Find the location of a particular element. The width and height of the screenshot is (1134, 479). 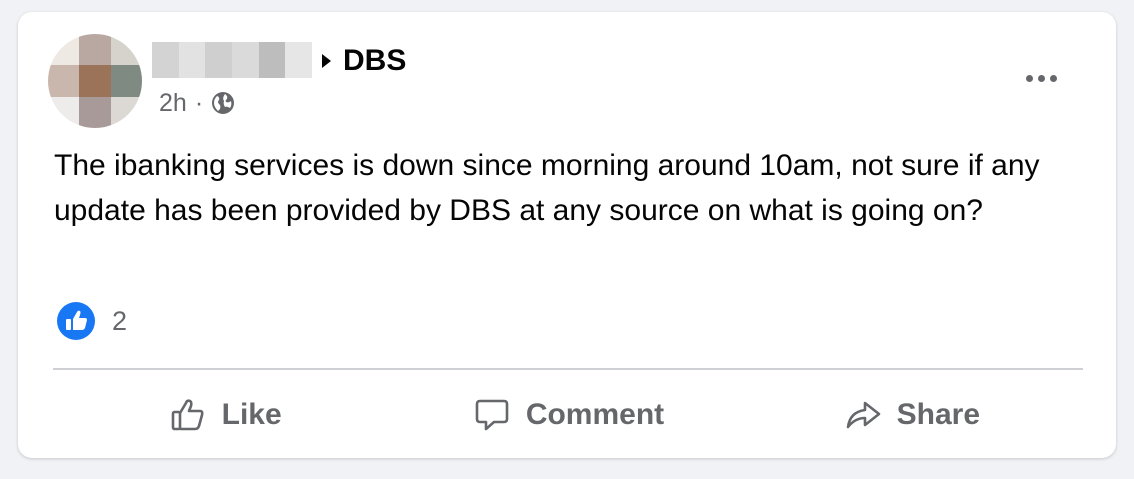

group-name-link: DBS is located at coordinates (374, 61).